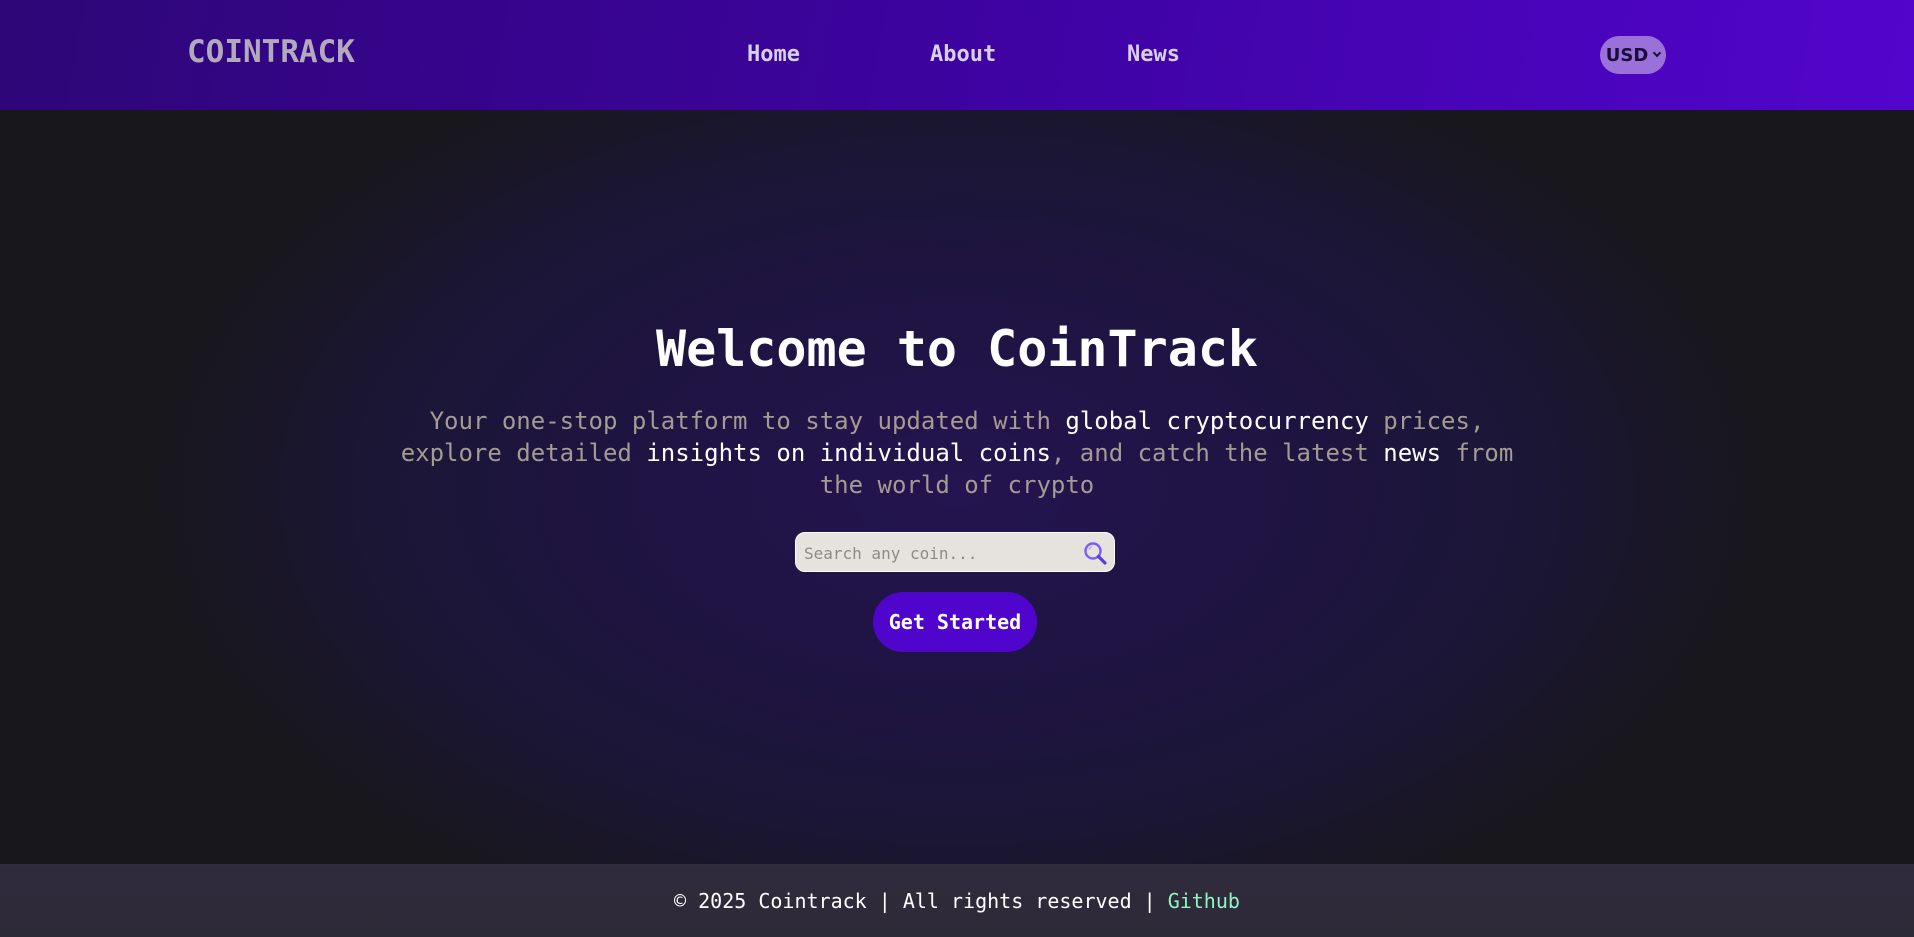  Describe the element at coordinates (1217, 421) in the screenshot. I see `hero-desc-highlight-1: global cryptocurrency` at that location.